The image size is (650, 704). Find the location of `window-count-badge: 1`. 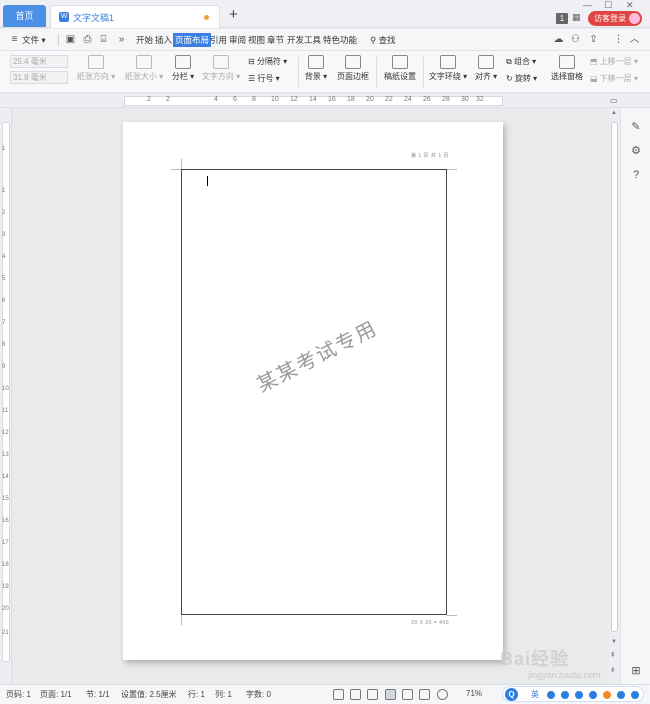

window-count-badge: 1 is located at coordinates (562, 18).